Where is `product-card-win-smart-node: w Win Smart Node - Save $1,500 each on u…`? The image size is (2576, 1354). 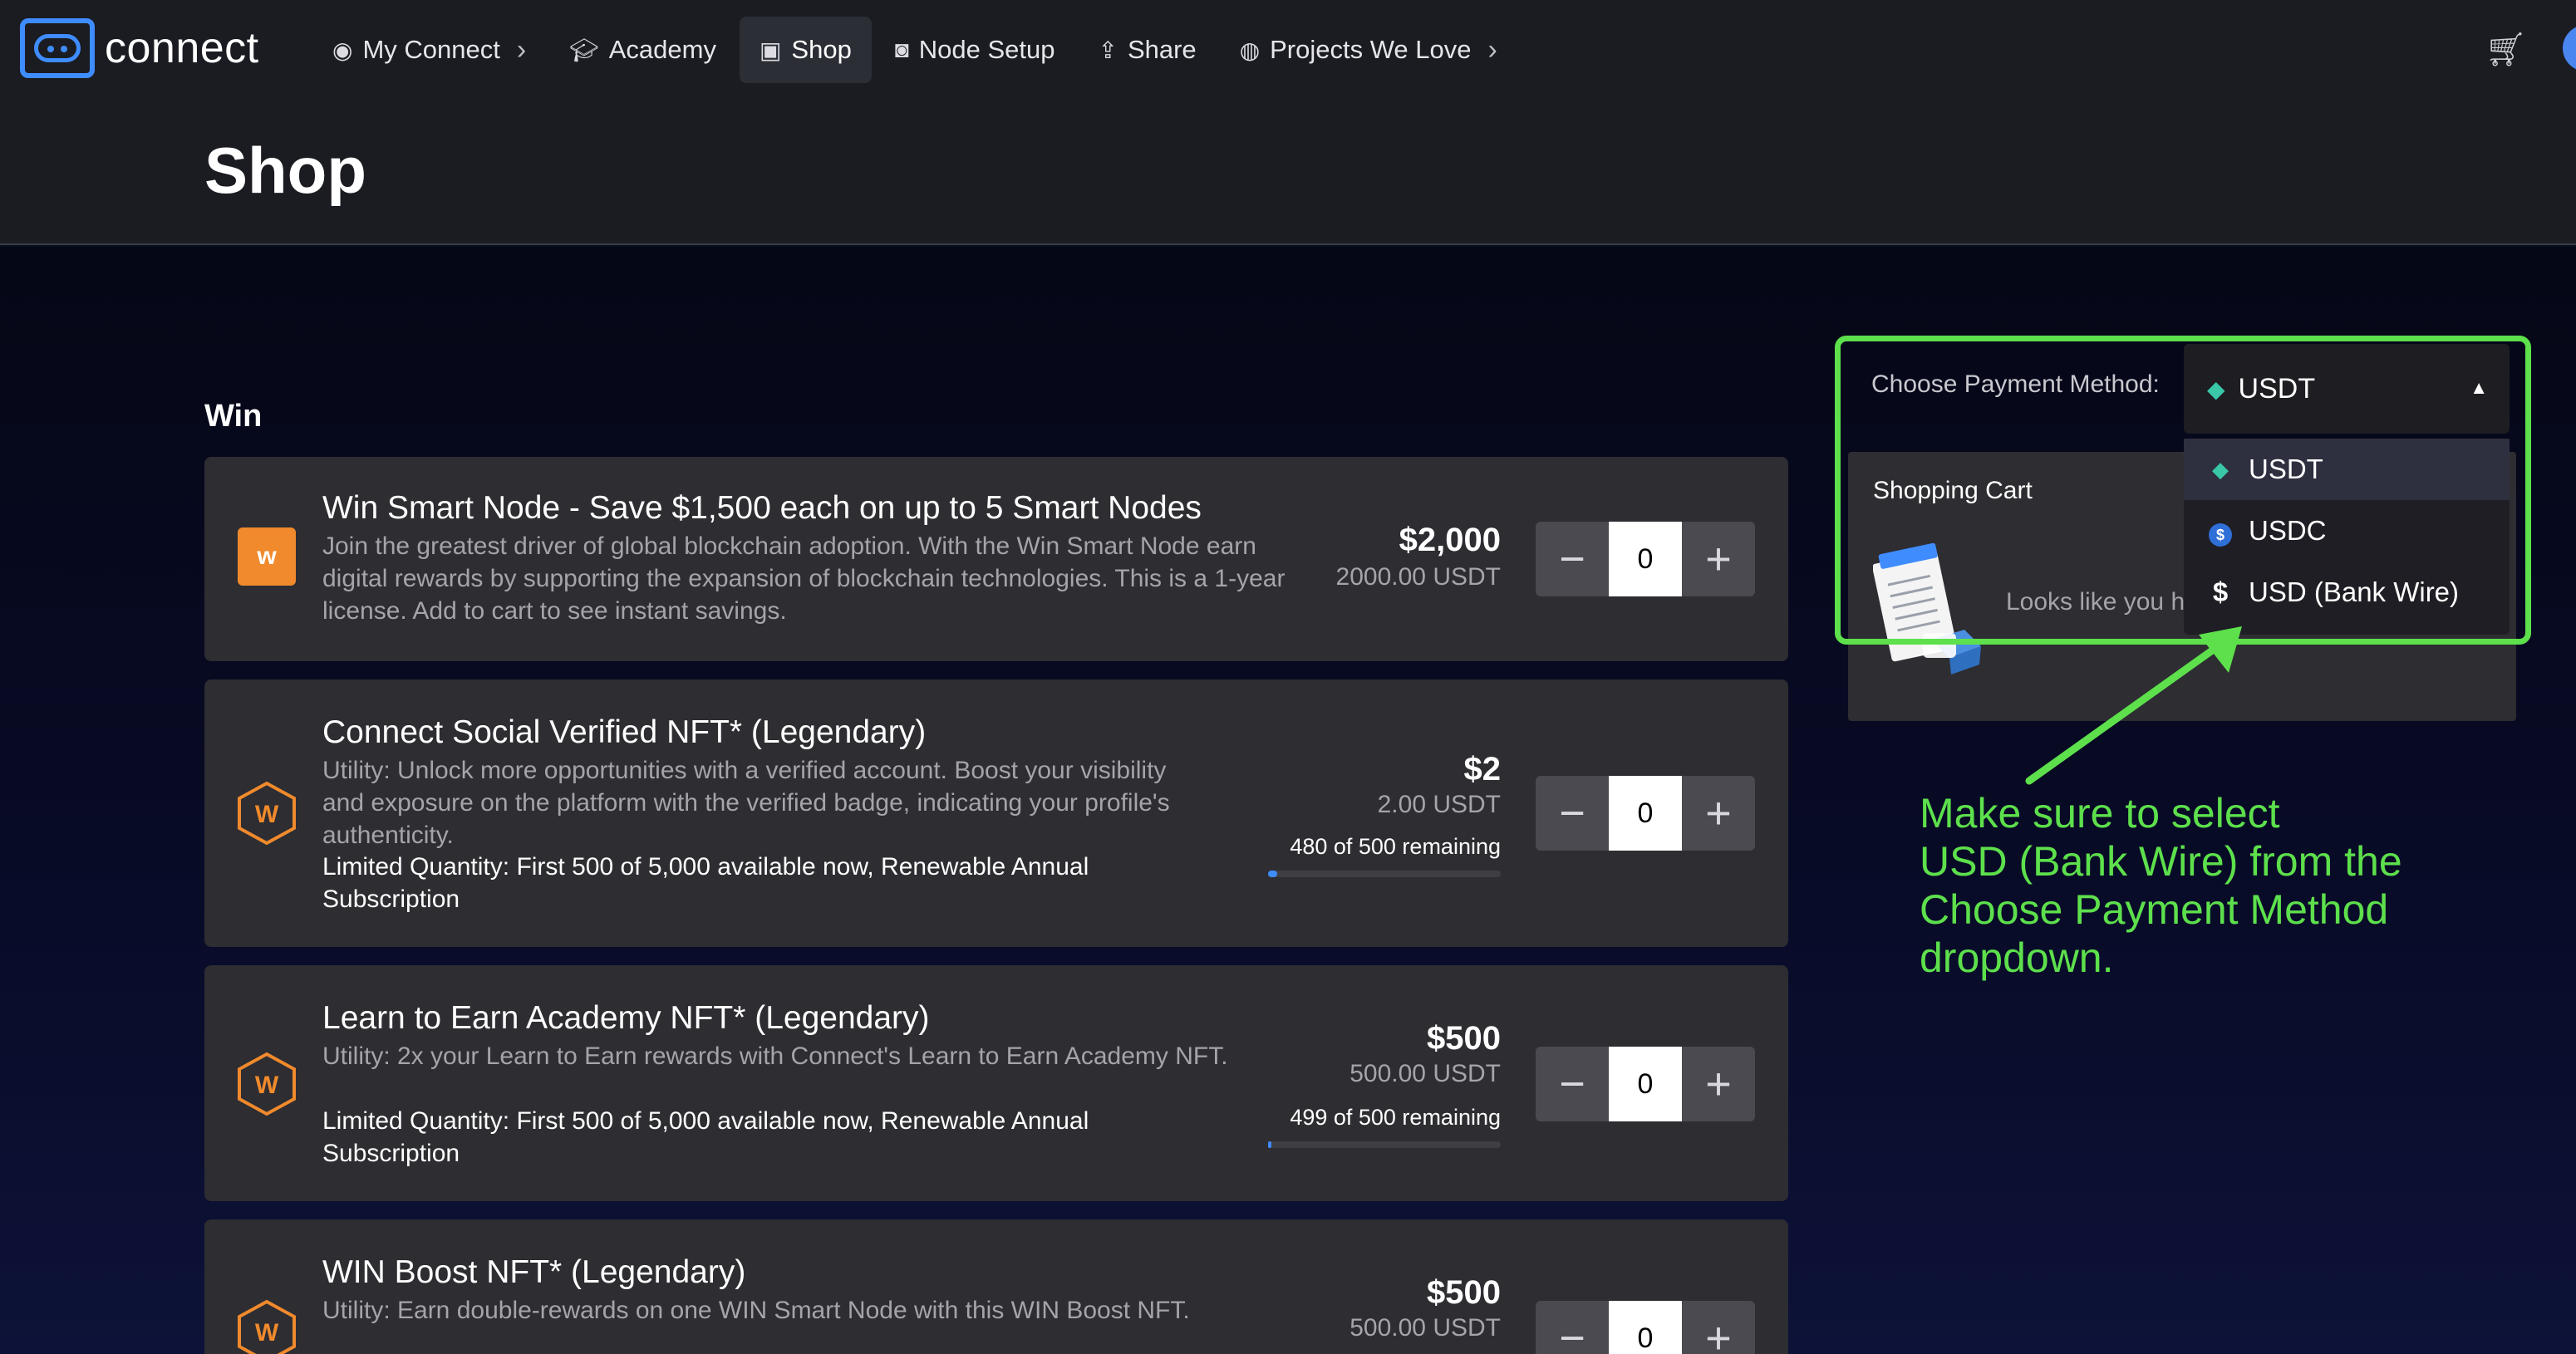
product-card-win-smart-node: w Win Smart Node - Save $1,500 each on u… is located at coordinates (996, 559).